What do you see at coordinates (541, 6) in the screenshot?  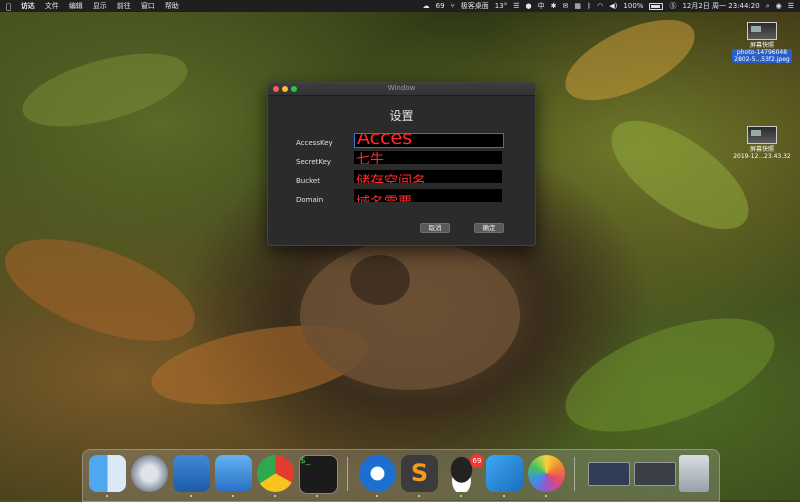 I see `input-method: 中` at bounding box center [541, 6].